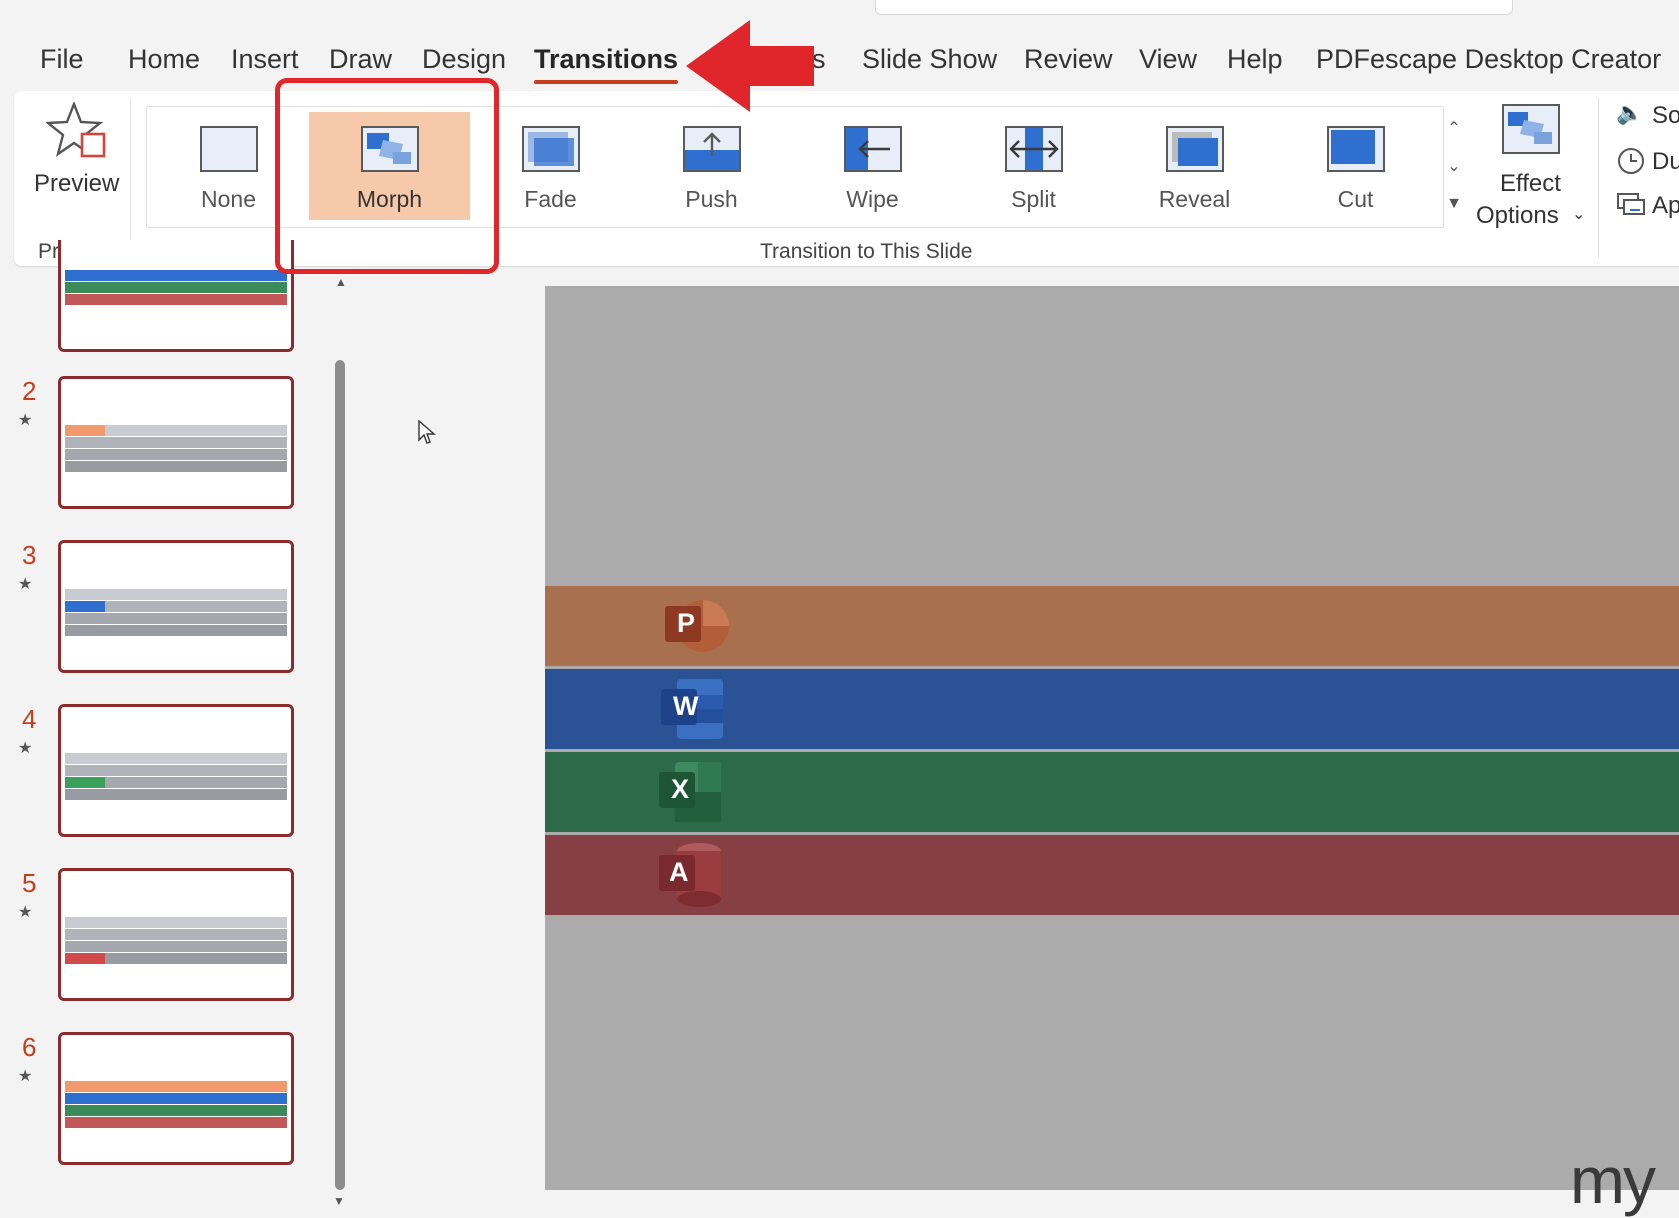  What do you see at coordinates (29, 1047) in the screenshot?
I see `slide-number: 6` at bounding box center [29, 1047].